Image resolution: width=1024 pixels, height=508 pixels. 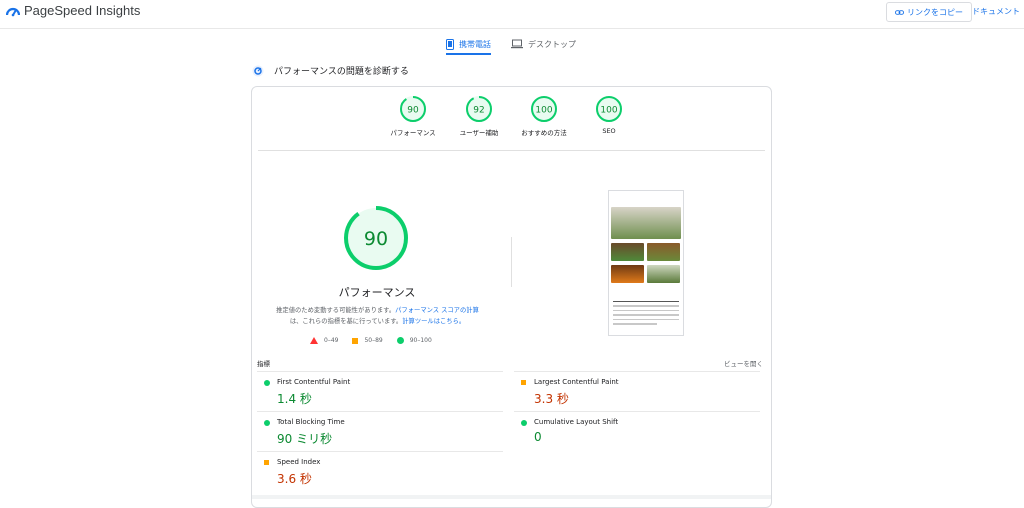 I want to click on metric-value: 3.3 秒, so click(x=551, y=399).